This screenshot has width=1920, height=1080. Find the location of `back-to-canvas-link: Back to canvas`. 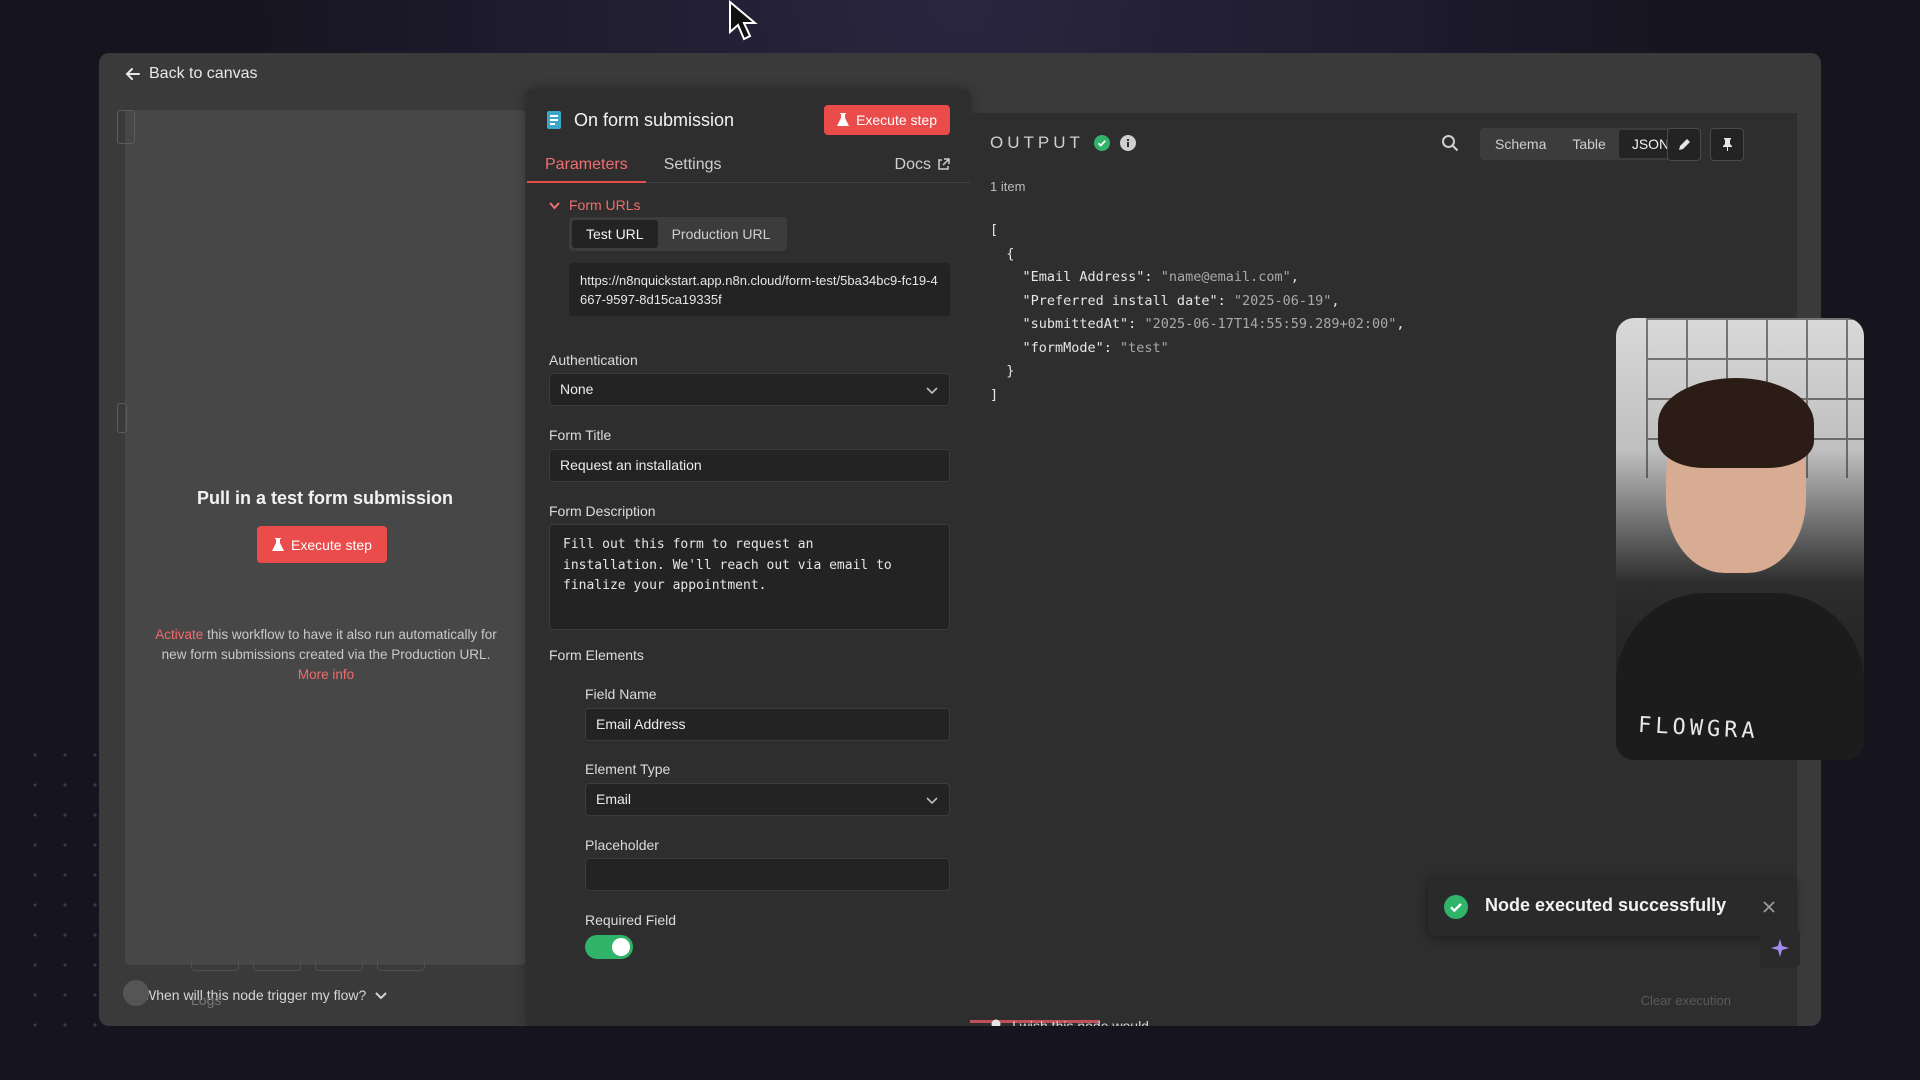

back-to-canvas-link: Back to canvas is located at coordinates (191, 74).